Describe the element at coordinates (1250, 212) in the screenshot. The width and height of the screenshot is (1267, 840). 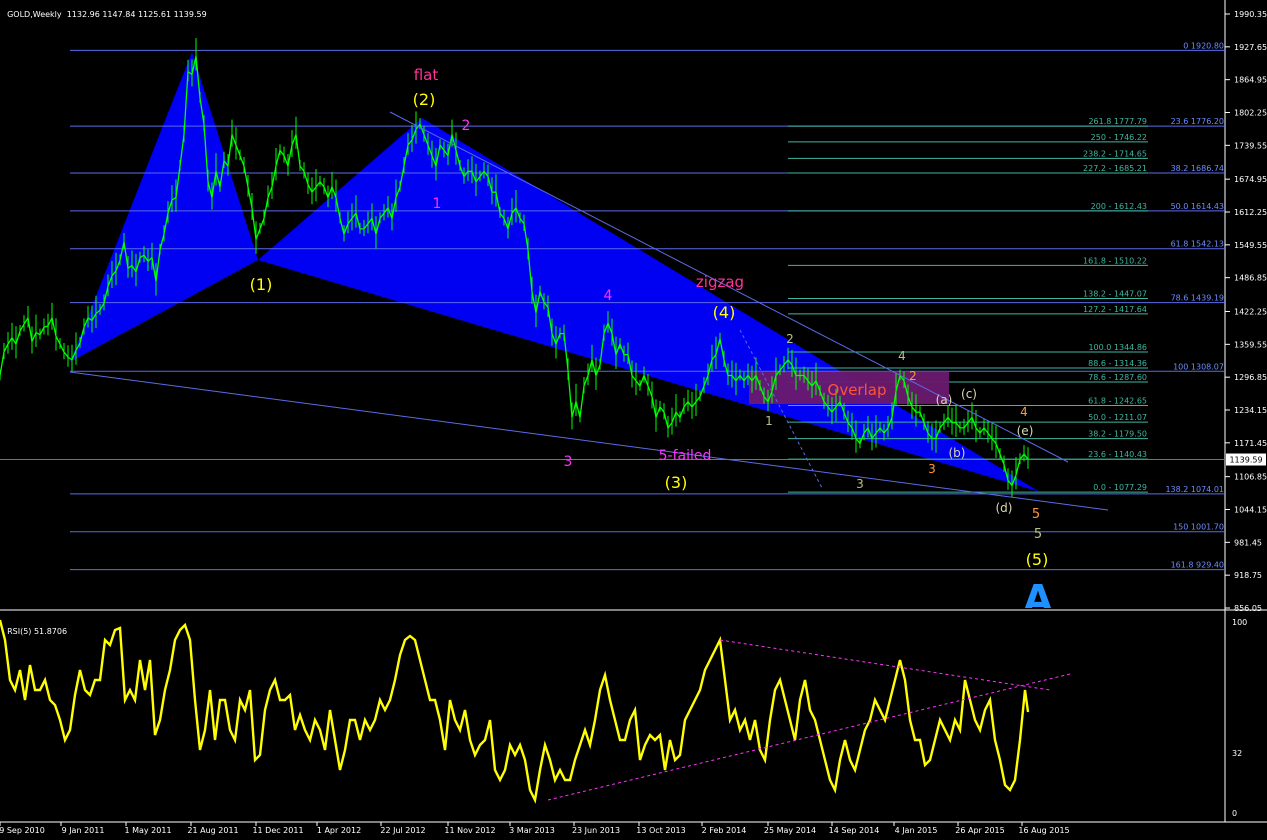
I see `price-tick-label: 1612.25` at that location.